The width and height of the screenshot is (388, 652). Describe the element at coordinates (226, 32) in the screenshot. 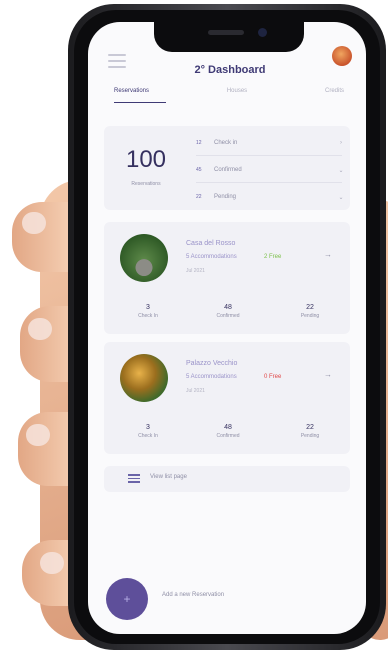

I see `speaker-grille` at that location.